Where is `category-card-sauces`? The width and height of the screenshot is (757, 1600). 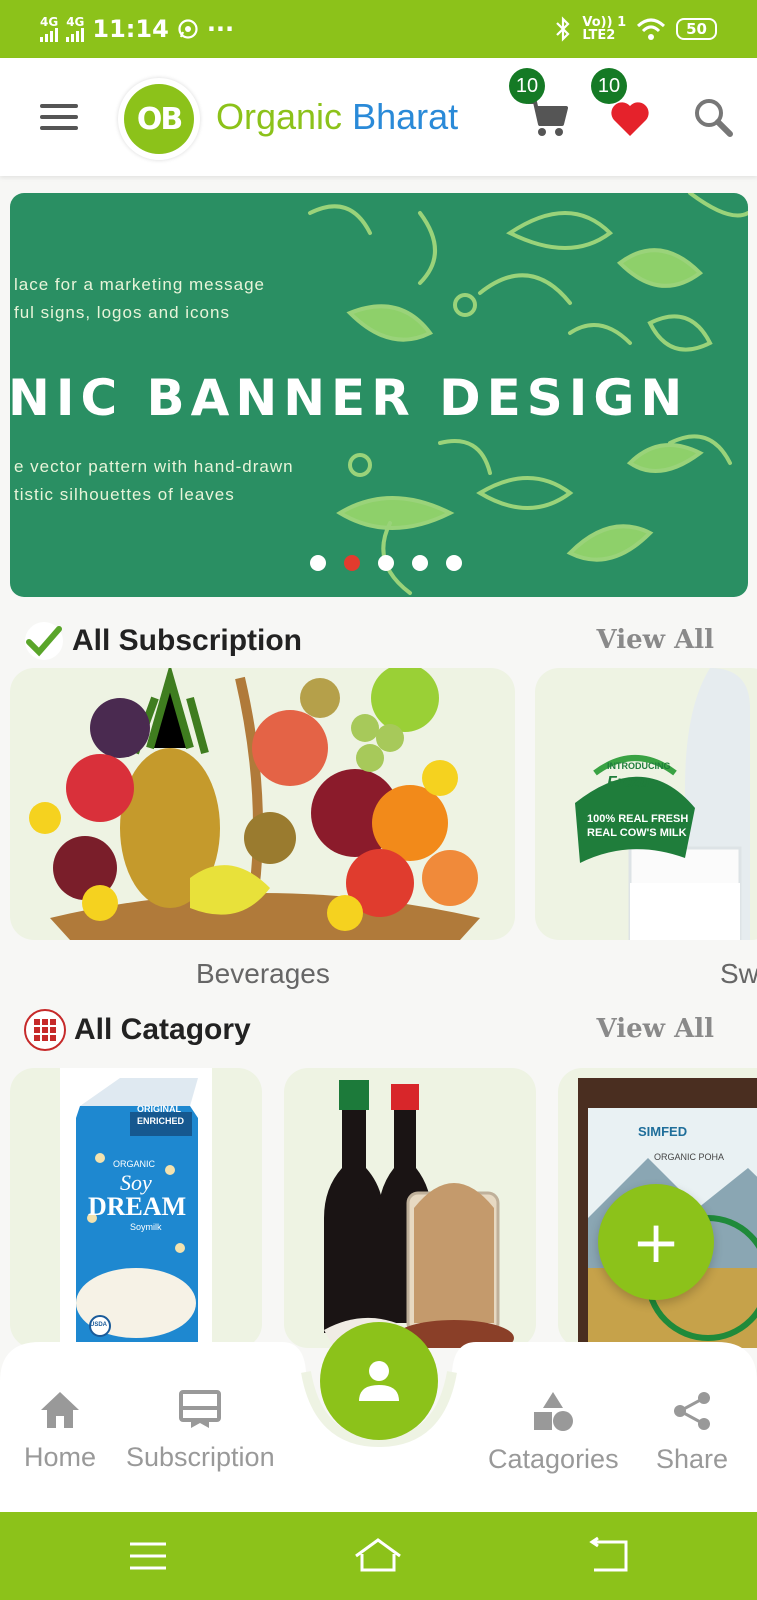
category-card-sauces is located at coordinates (410, 1208).